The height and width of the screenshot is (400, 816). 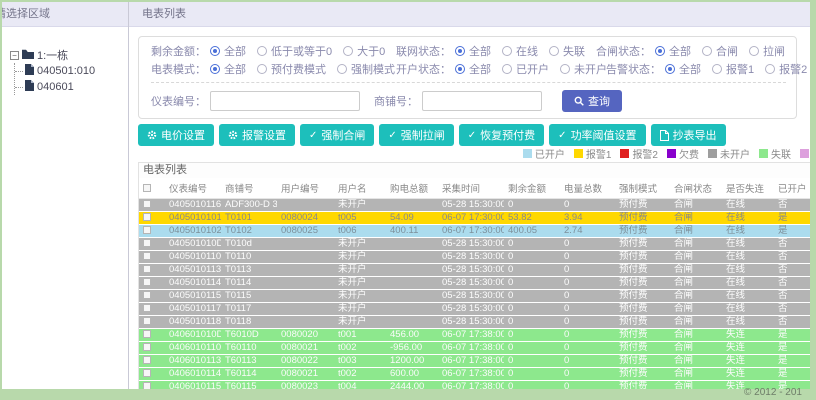 What do you see at coordinates (471, 218) in the screenshot?
I see `table-cell: 06-07 17:30:00` at bounding box center [471, 218].